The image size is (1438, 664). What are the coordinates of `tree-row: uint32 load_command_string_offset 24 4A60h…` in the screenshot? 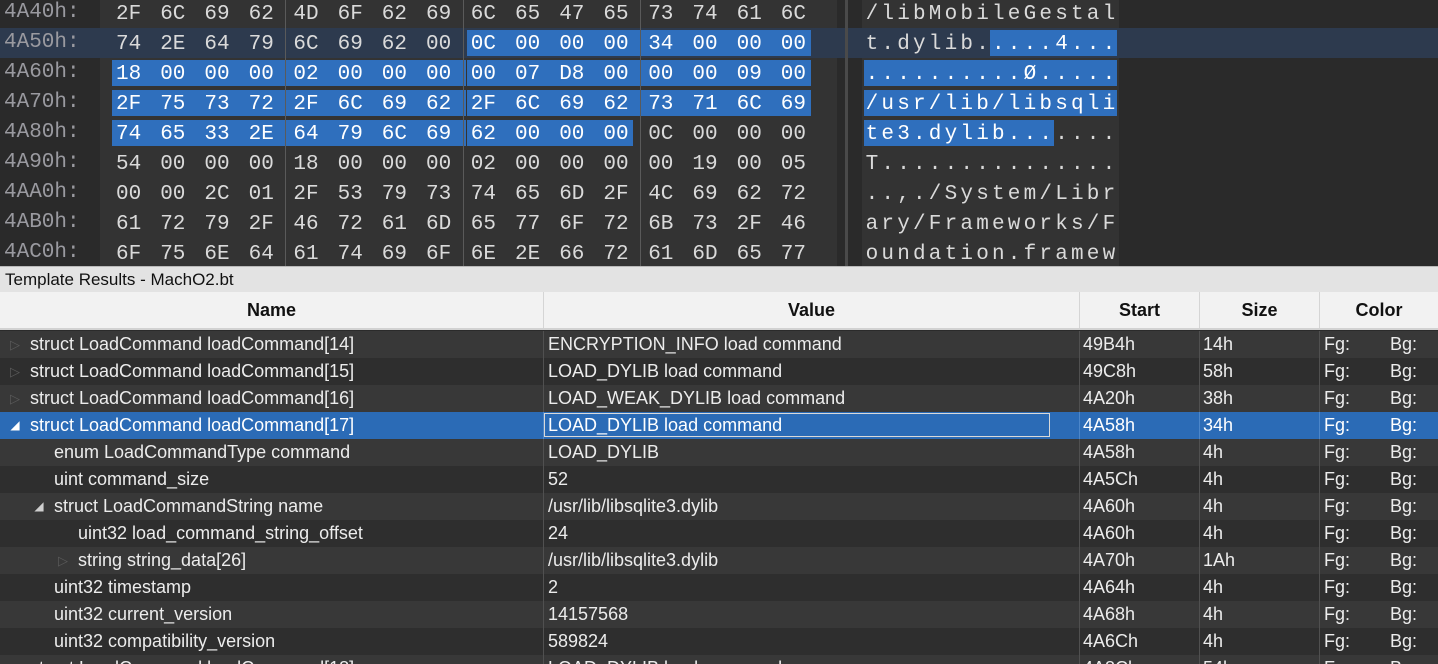 It's located at (719, 533).